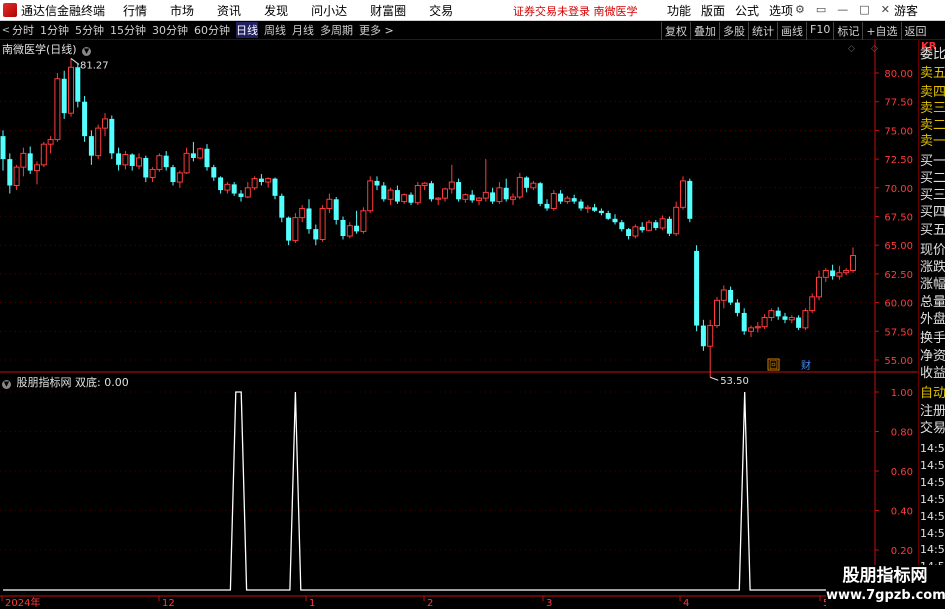  I want to click on indicator-tick-label: 0.20, so click(902, 551).